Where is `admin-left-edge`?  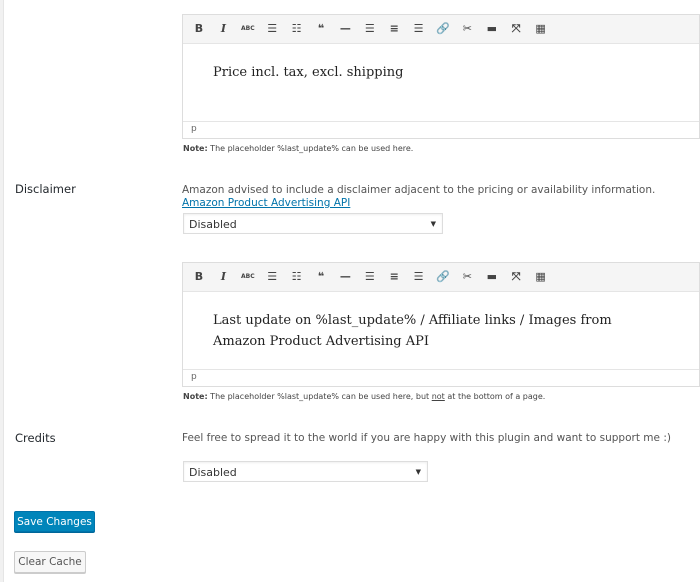 admin-left-edge is located at coordinates (2, 291).